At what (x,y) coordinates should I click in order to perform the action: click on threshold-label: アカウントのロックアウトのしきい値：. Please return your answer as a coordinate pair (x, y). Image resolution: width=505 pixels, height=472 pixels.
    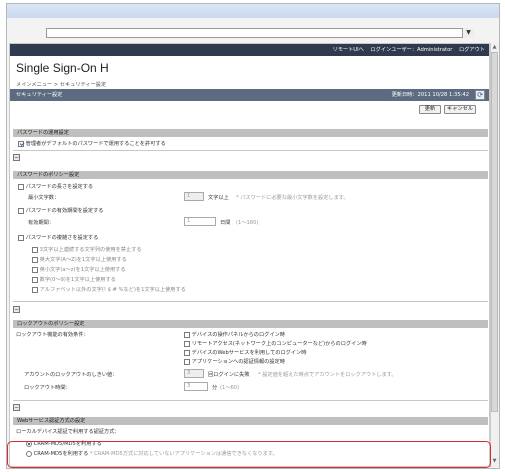
    Looking at the image, I should click on (71, 375).